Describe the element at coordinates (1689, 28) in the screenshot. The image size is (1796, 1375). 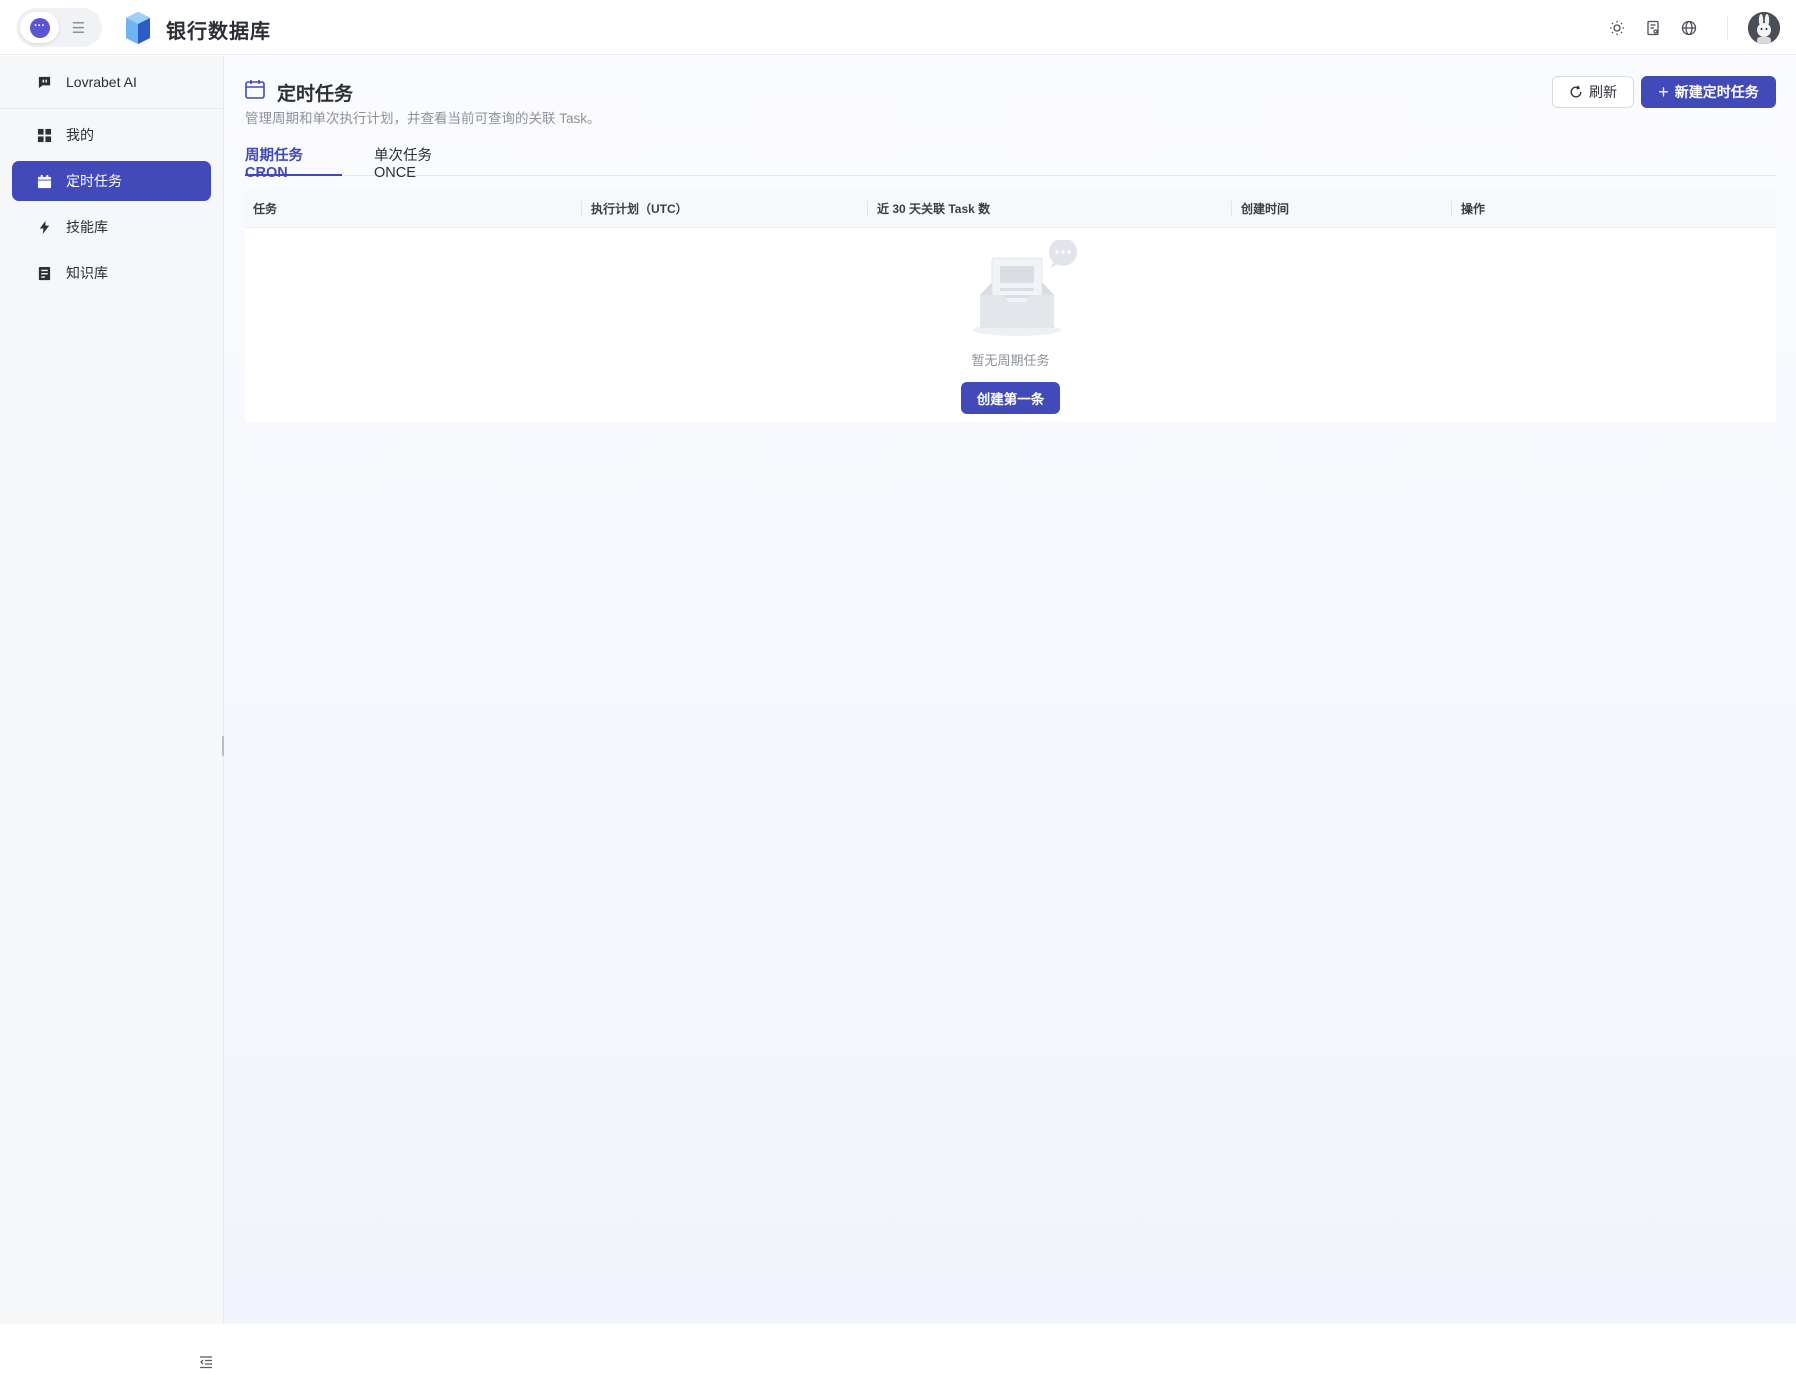
I see `globe-icon` at that location.